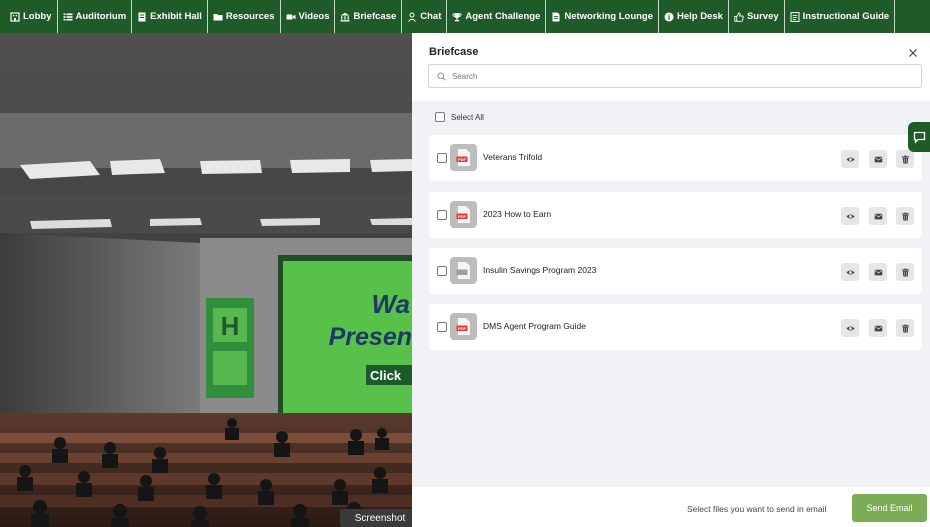 The image size is (930, 527). Describe the element at coordinates (539, 270) in the screenshot. I see `file-name: Insulin Savings Program 2023` at that location.